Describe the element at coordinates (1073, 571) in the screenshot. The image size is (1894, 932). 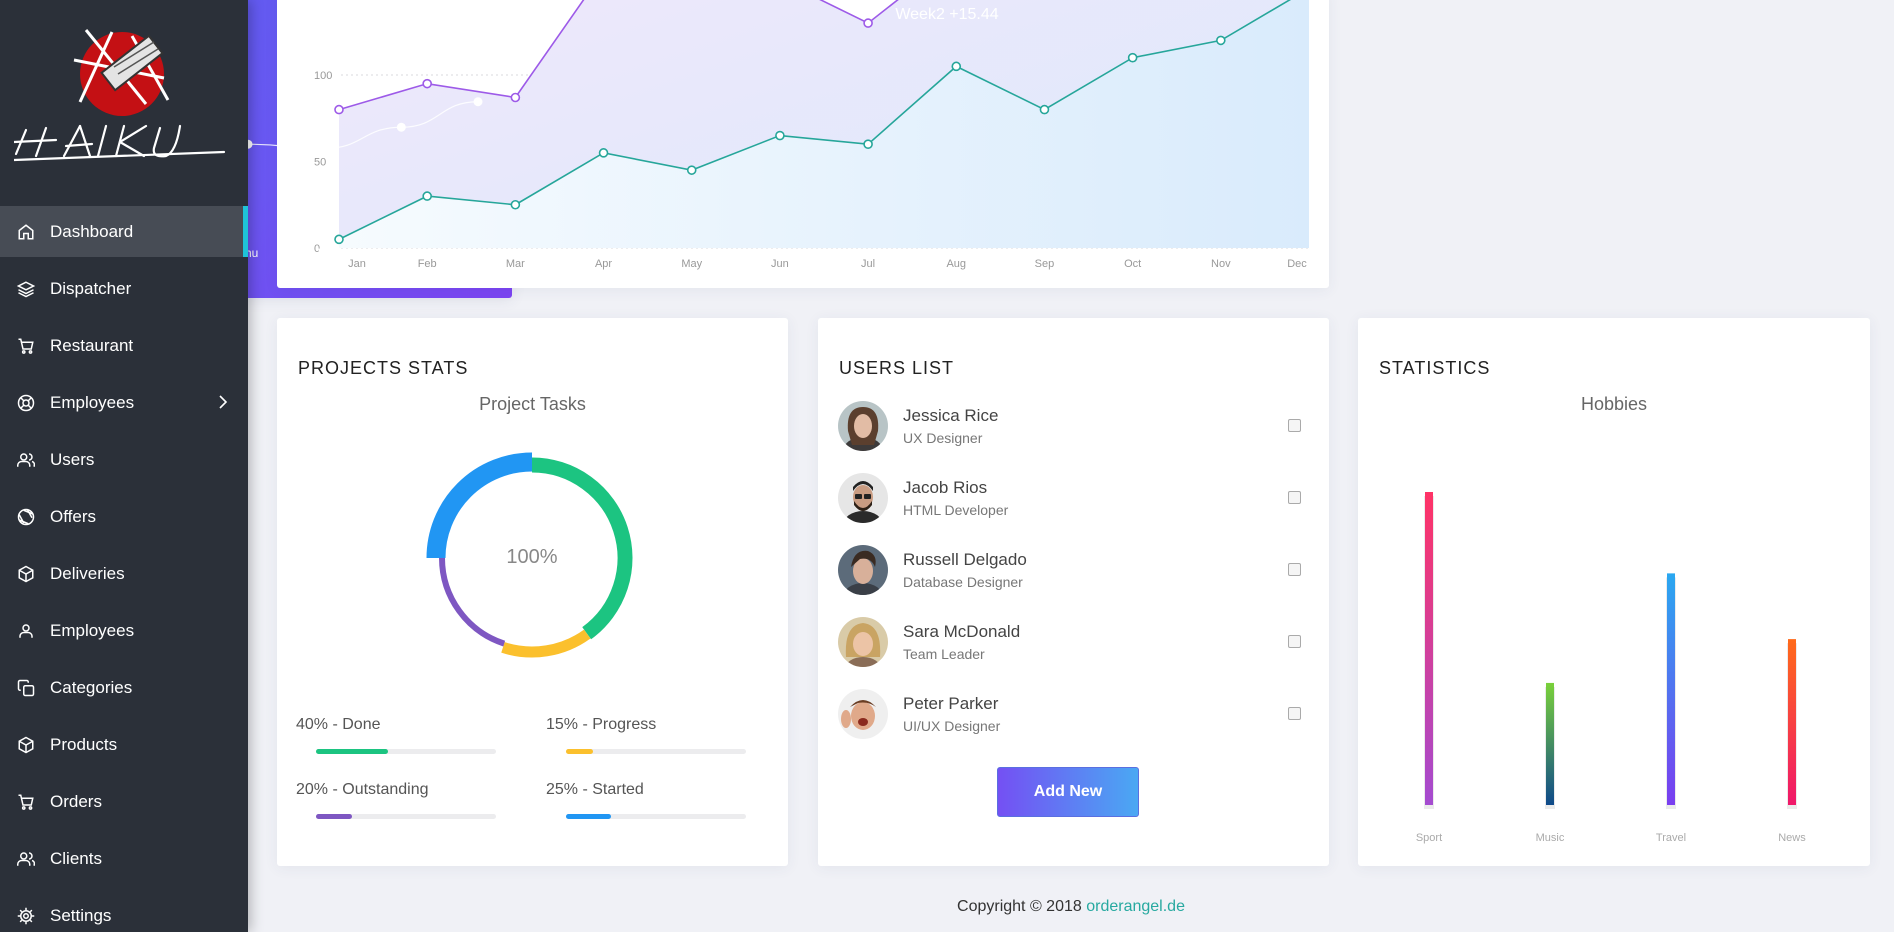
I see `list-item: Russell Delgado Database Designer` at that location.